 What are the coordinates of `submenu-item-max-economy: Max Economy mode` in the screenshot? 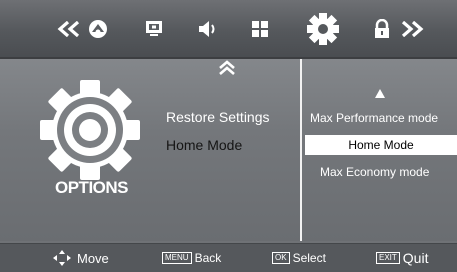 It's located at (374, 172).